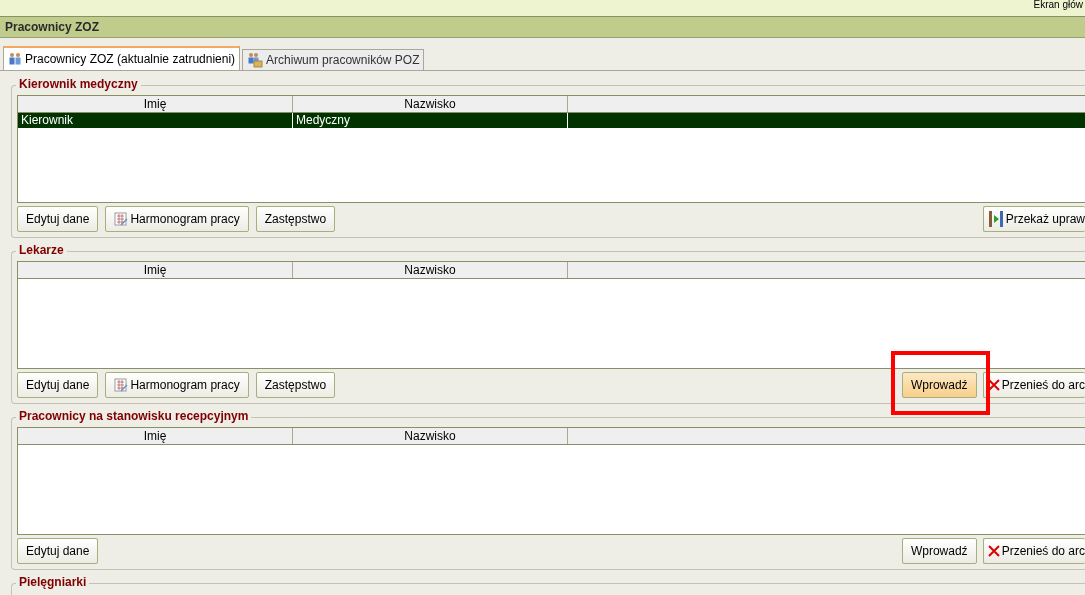 The height and width of the screenshot is (595, 1085). What do you see at coordinates (255, 60) in the screenshot?
I see `people-box-icon` at bounding box center [255, 60].